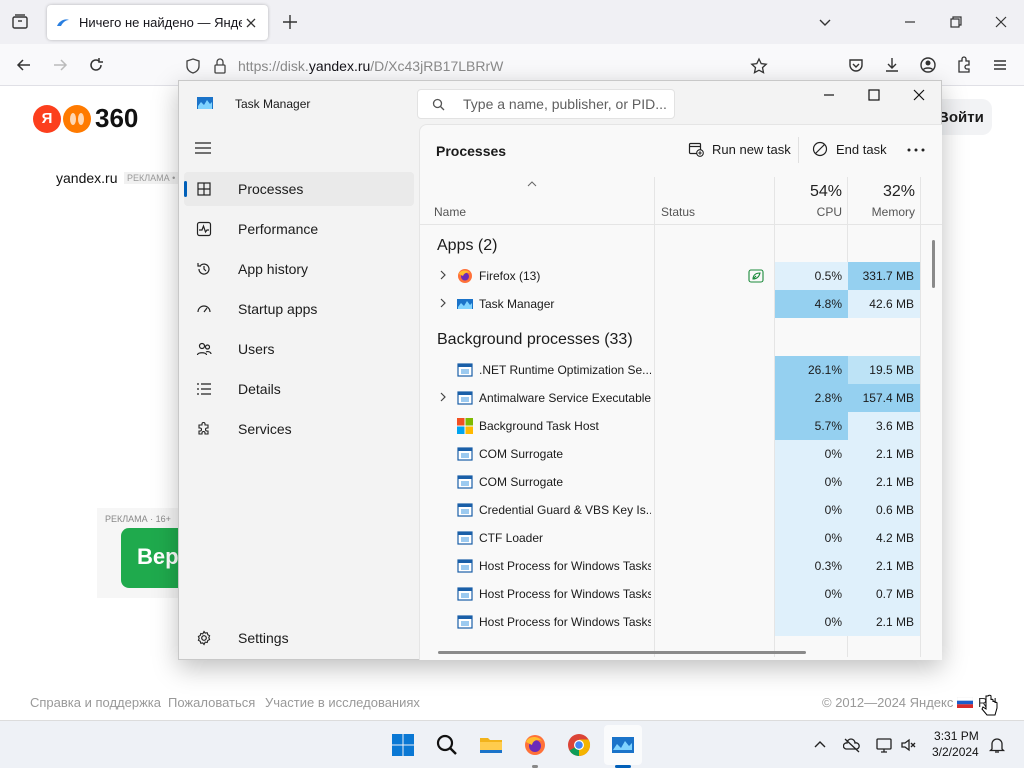 The image size is (1024, 768). I want to click on table-row: Firefox (13) 0.5% 331.7 MB, so click(681, 276).